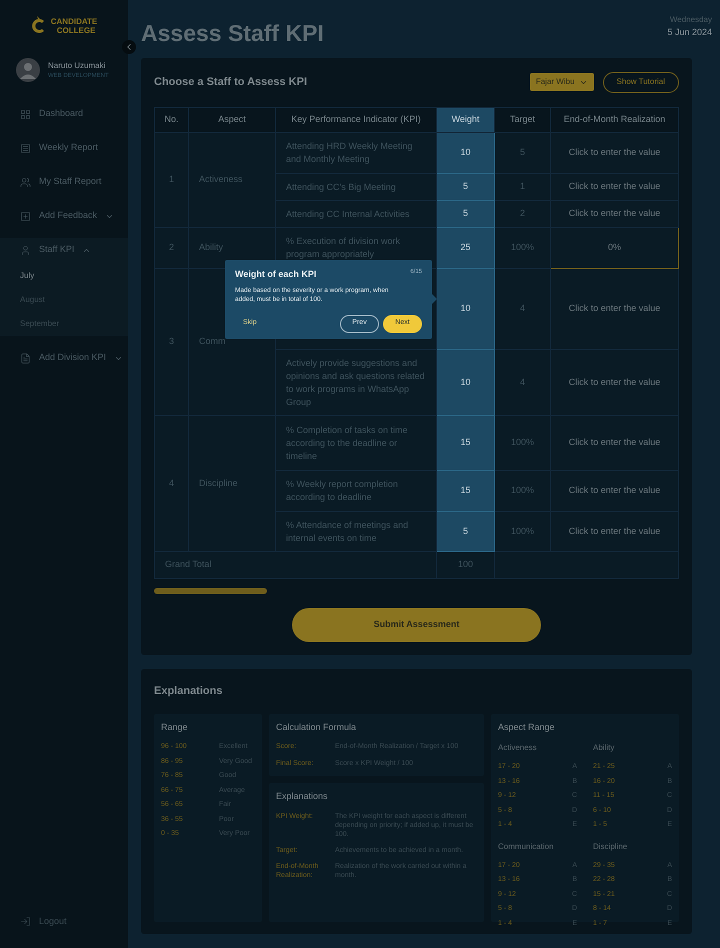 The height and width of the screenshot is (948, 720). Describe the element at coordinates (614, 248) in the screenshot. I see `value-input: 0%` at that location.